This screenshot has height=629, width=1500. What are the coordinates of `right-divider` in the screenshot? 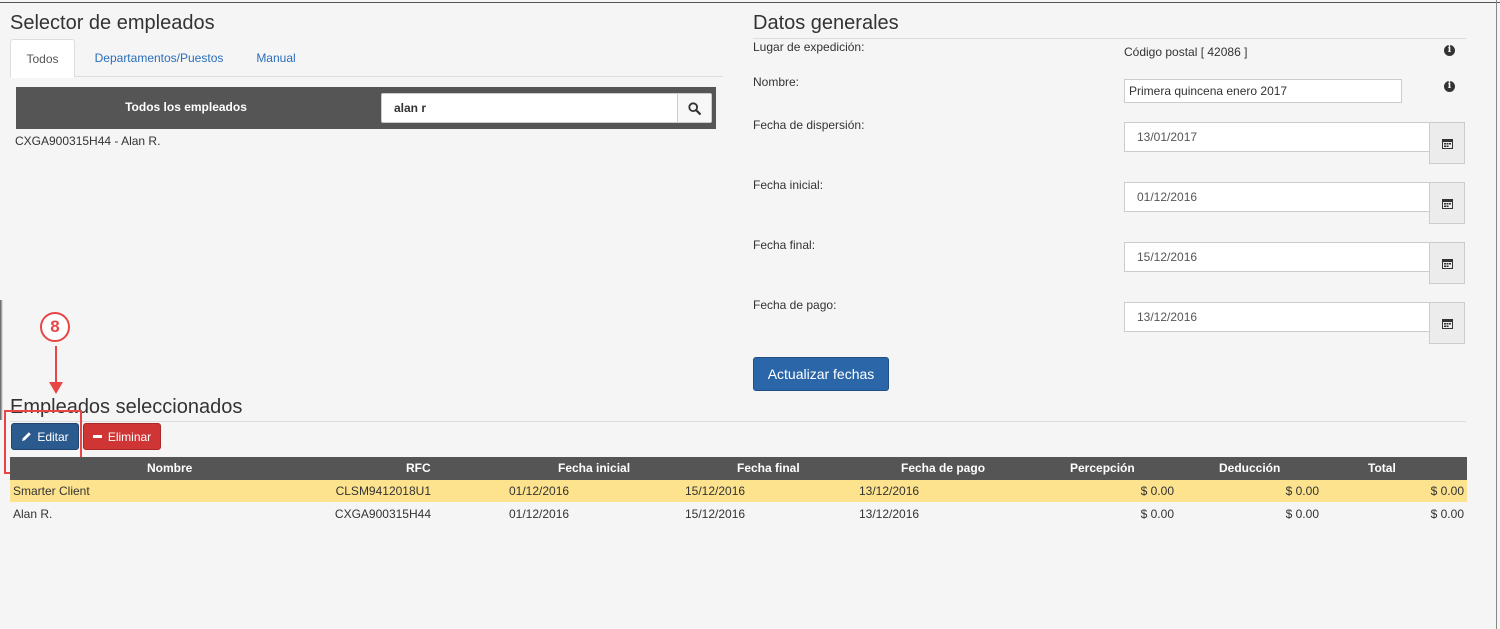 It's located at (1496, 314).